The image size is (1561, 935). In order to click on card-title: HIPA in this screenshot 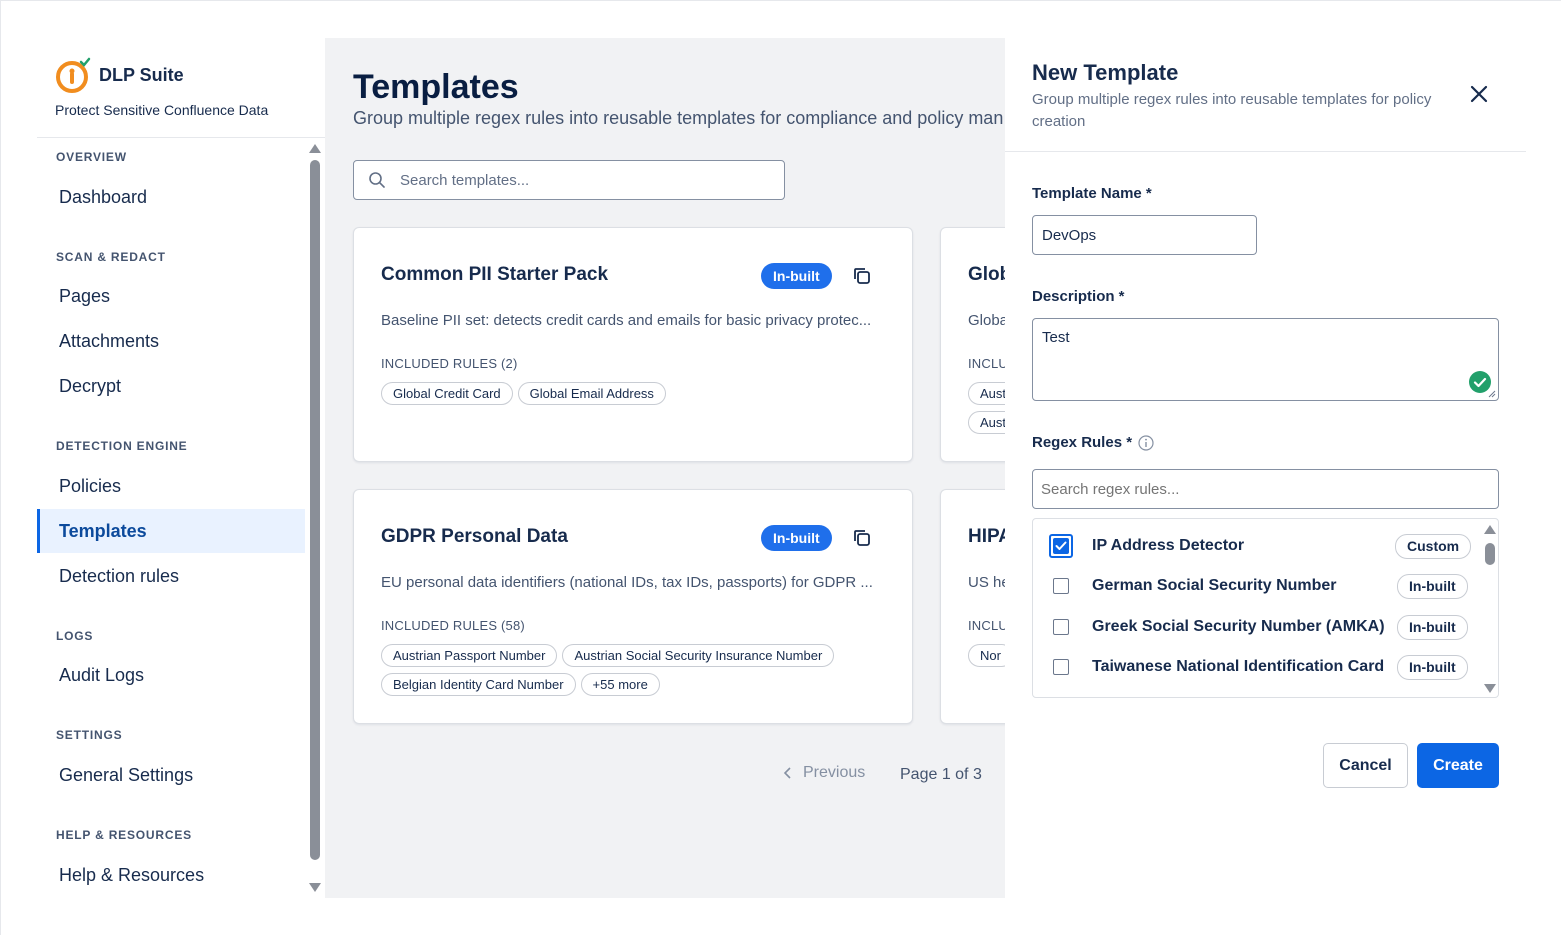, I will do `click(986, 536)`.